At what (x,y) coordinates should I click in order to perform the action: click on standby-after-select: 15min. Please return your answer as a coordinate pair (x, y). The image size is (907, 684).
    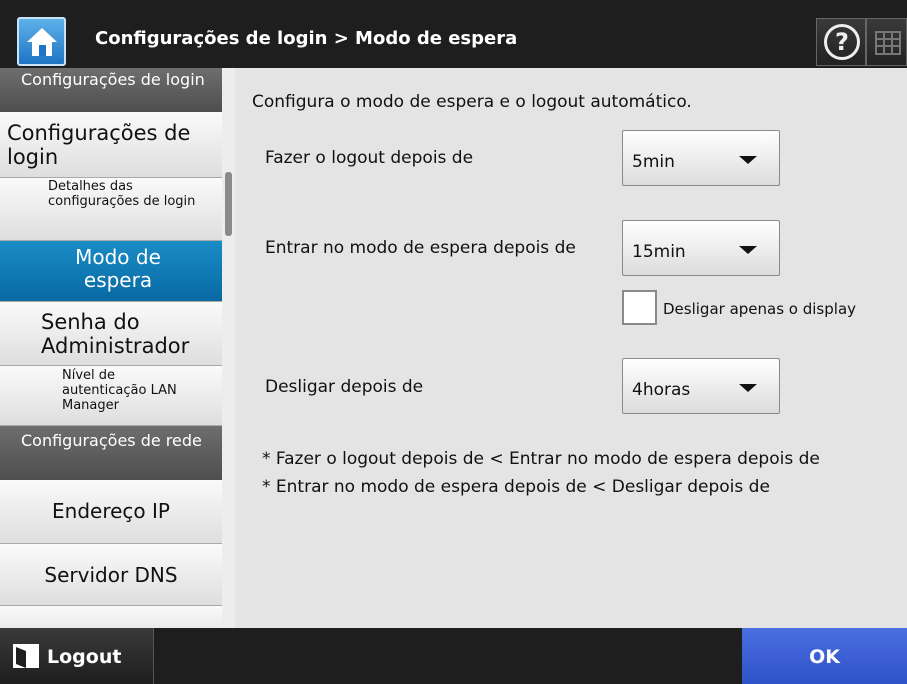
    Looking at the image, I should click on (701, 248).